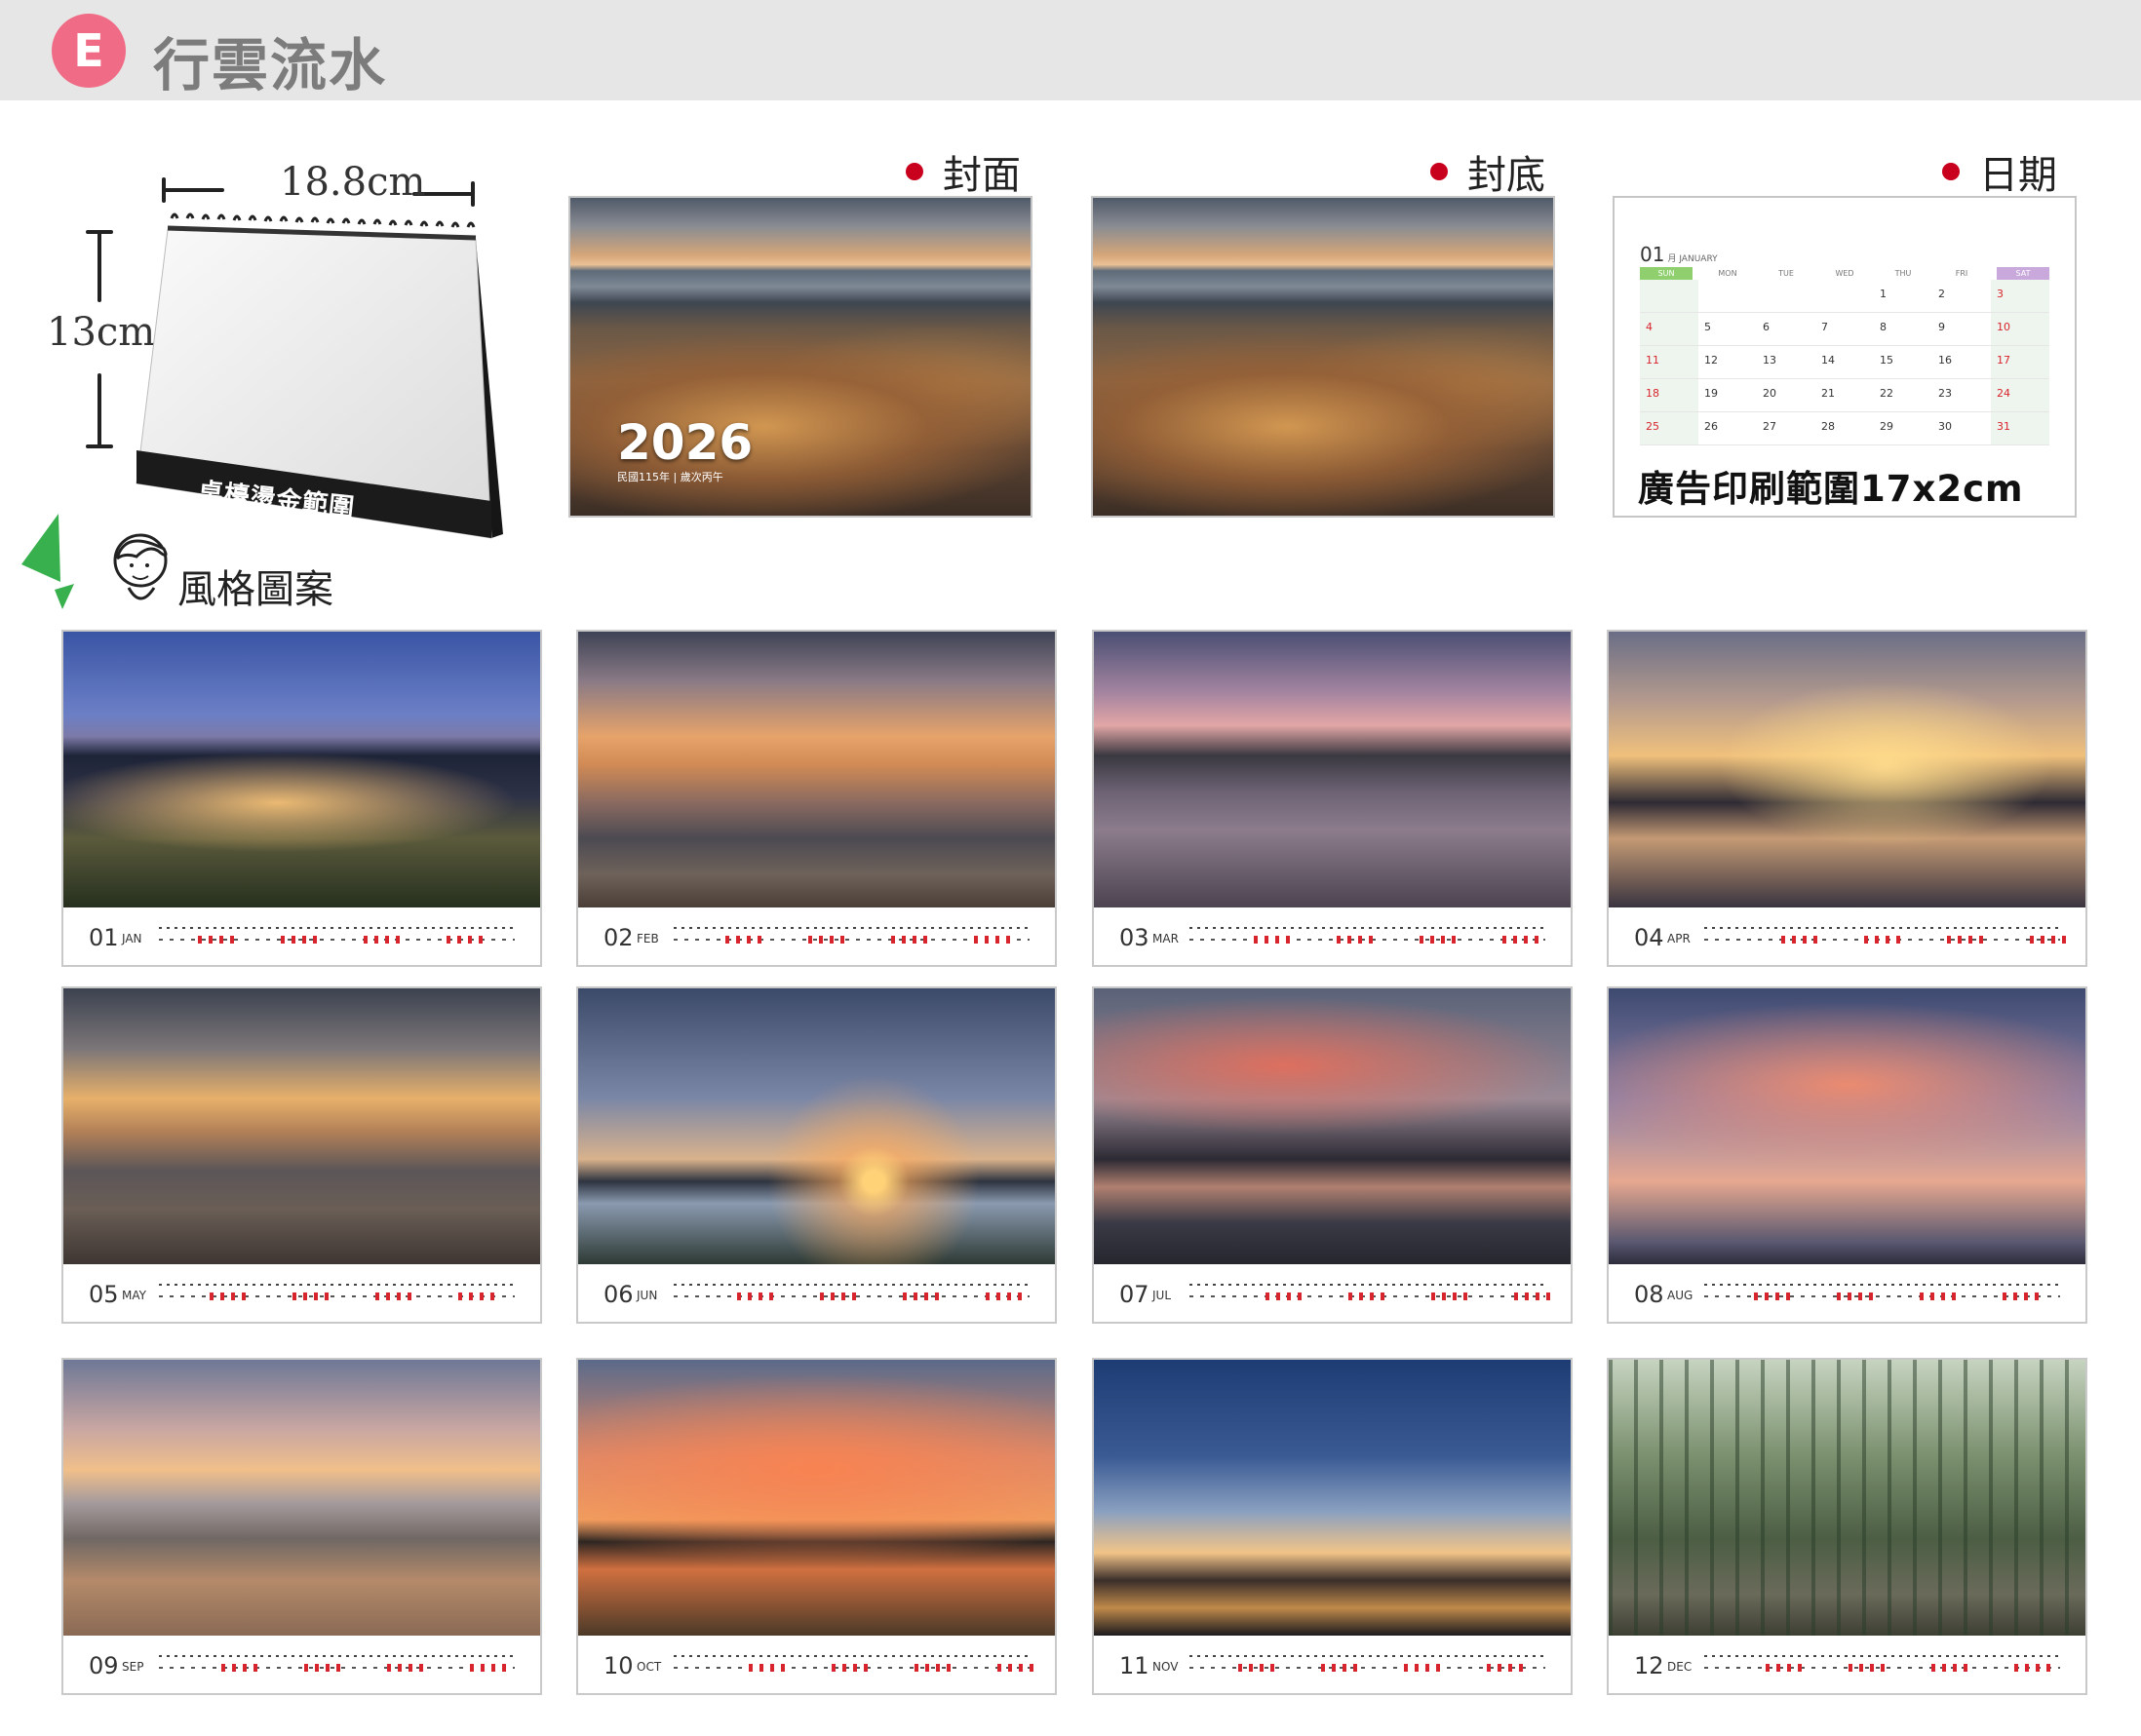 This screenshot has width=2141, height=1736. I want to click on date-number: 15, so click(1886, 360).